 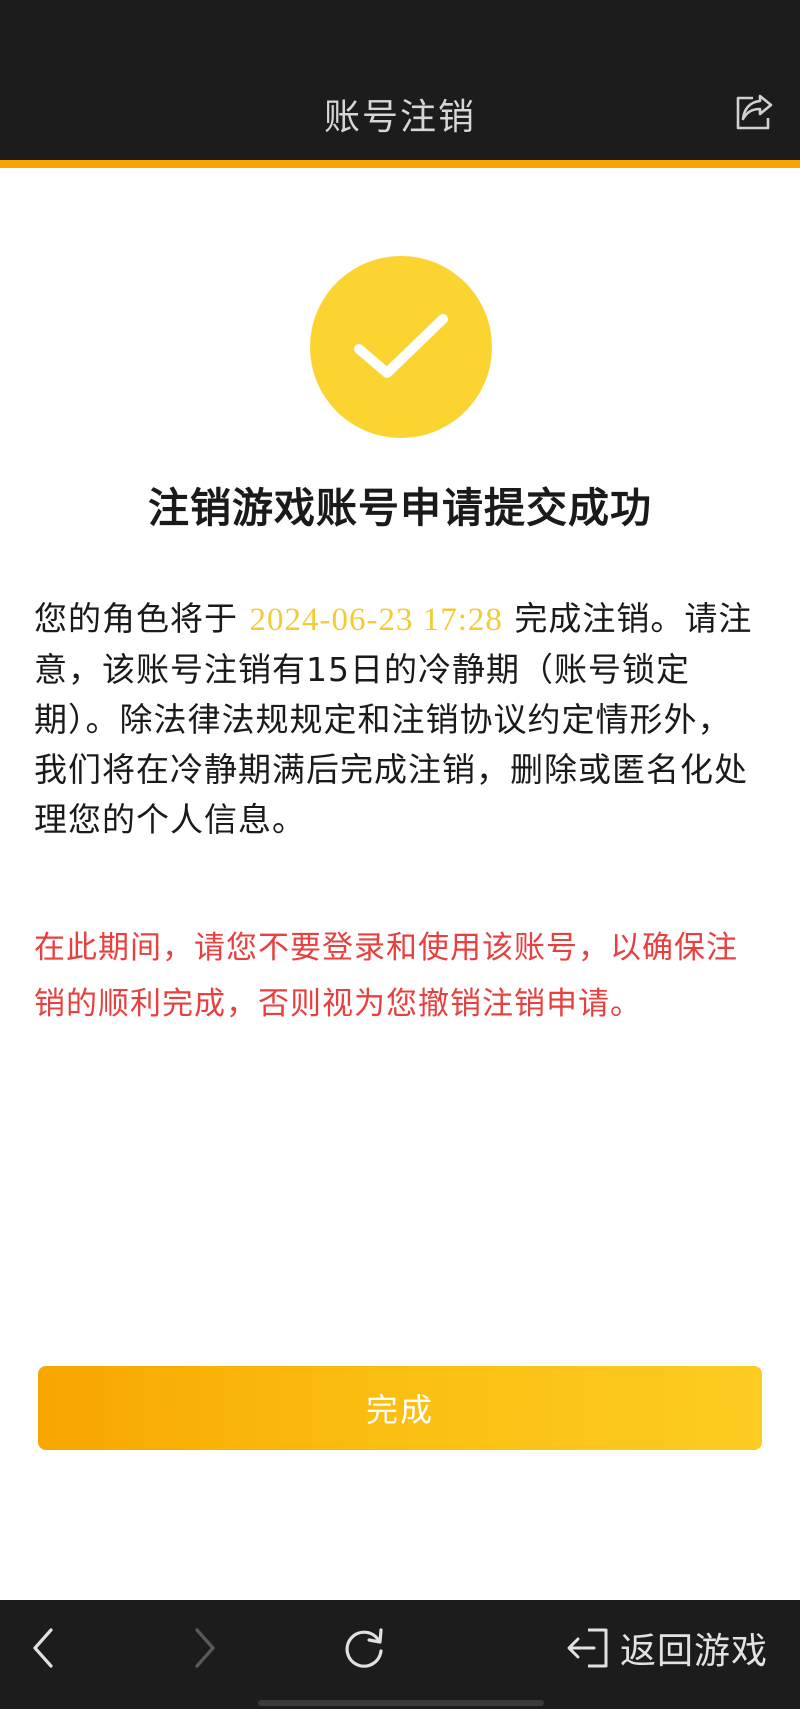 I want to click on success-title: 注销游戏账号申请提交成功, so click(x=400, y=508).